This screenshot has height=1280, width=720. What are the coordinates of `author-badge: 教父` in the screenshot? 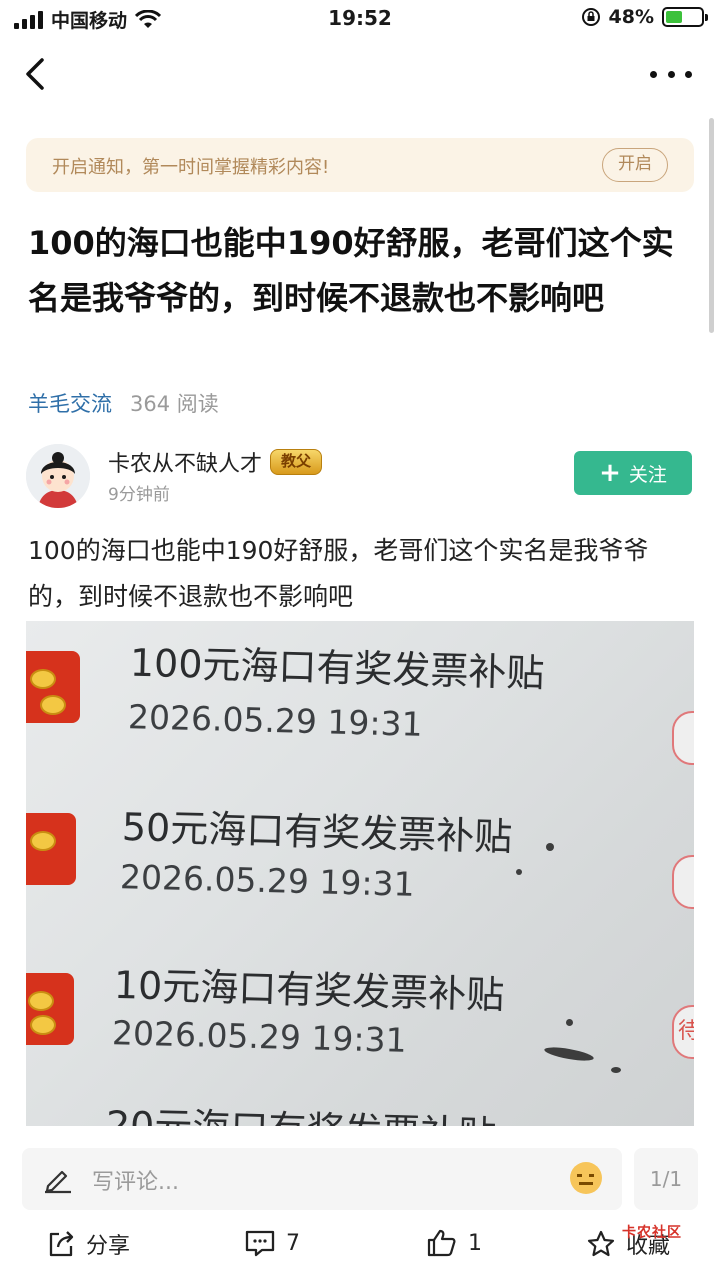 It's located at (296, 462).